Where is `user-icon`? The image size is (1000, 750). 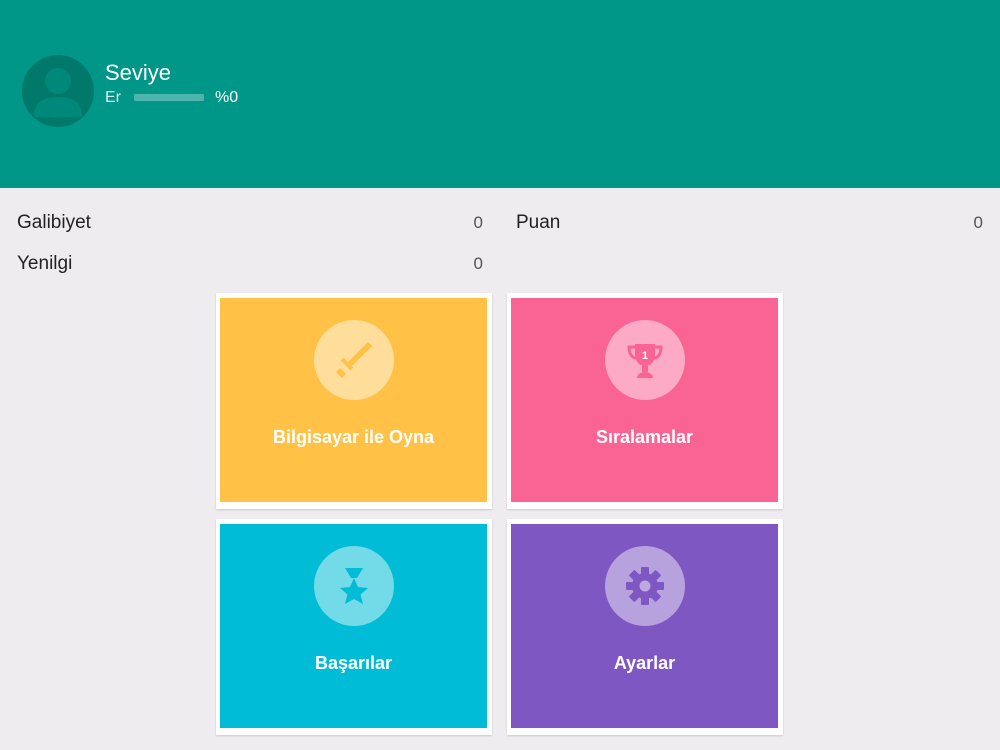
user-icon is located at coordinates (58, 92).